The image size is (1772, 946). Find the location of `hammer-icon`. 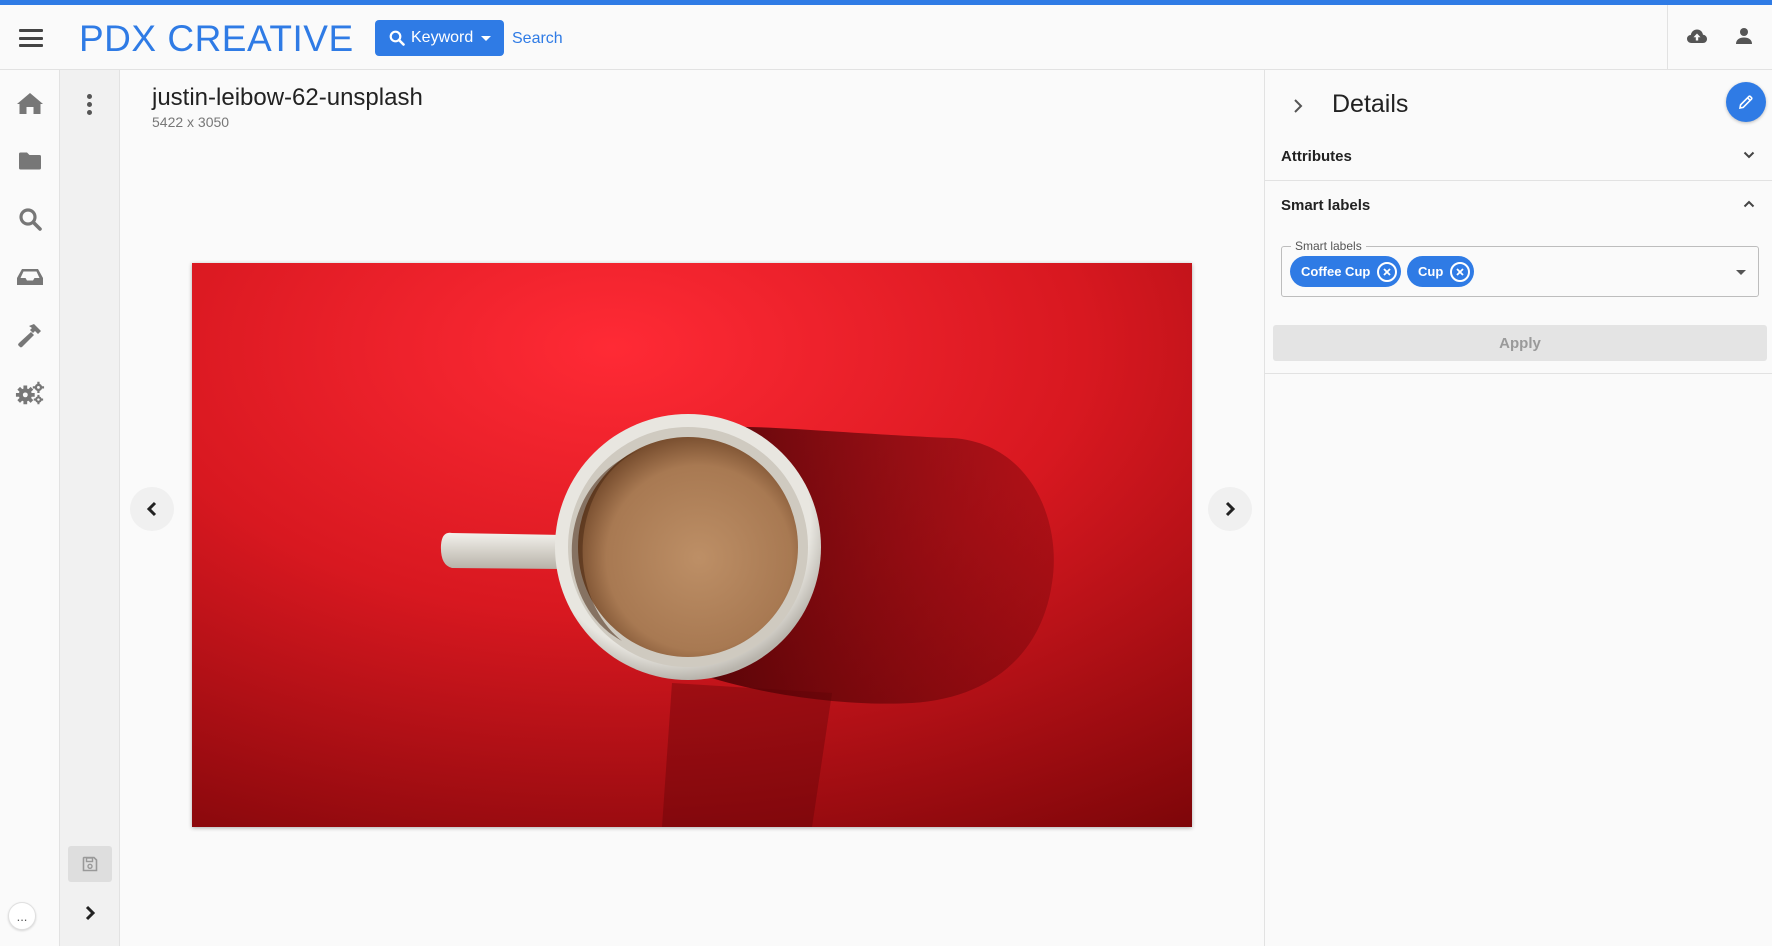

hammer-icon is located at coordinates (29, 336).